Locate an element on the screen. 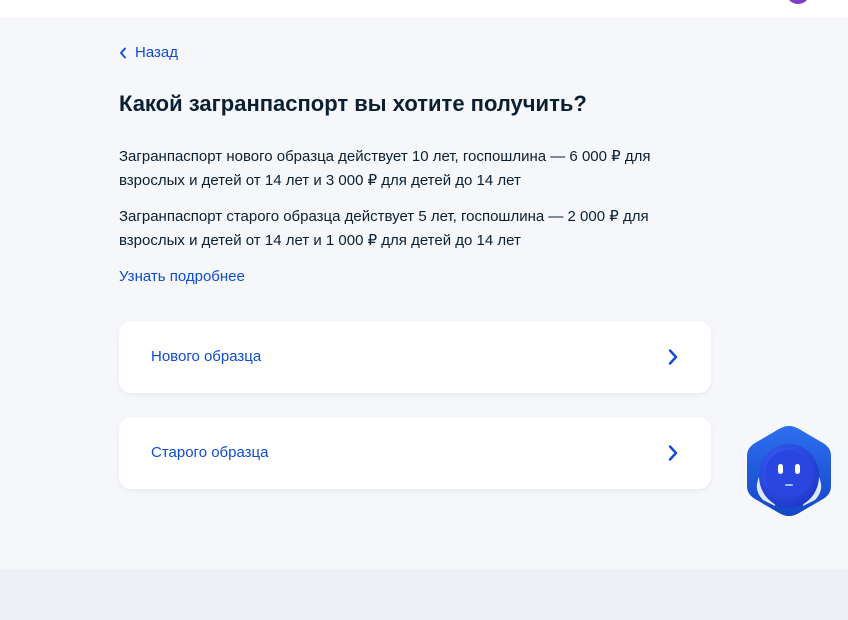 This screenshot has width=848, height=620. back-link-label: Назад is located at coordinates (156, 52).